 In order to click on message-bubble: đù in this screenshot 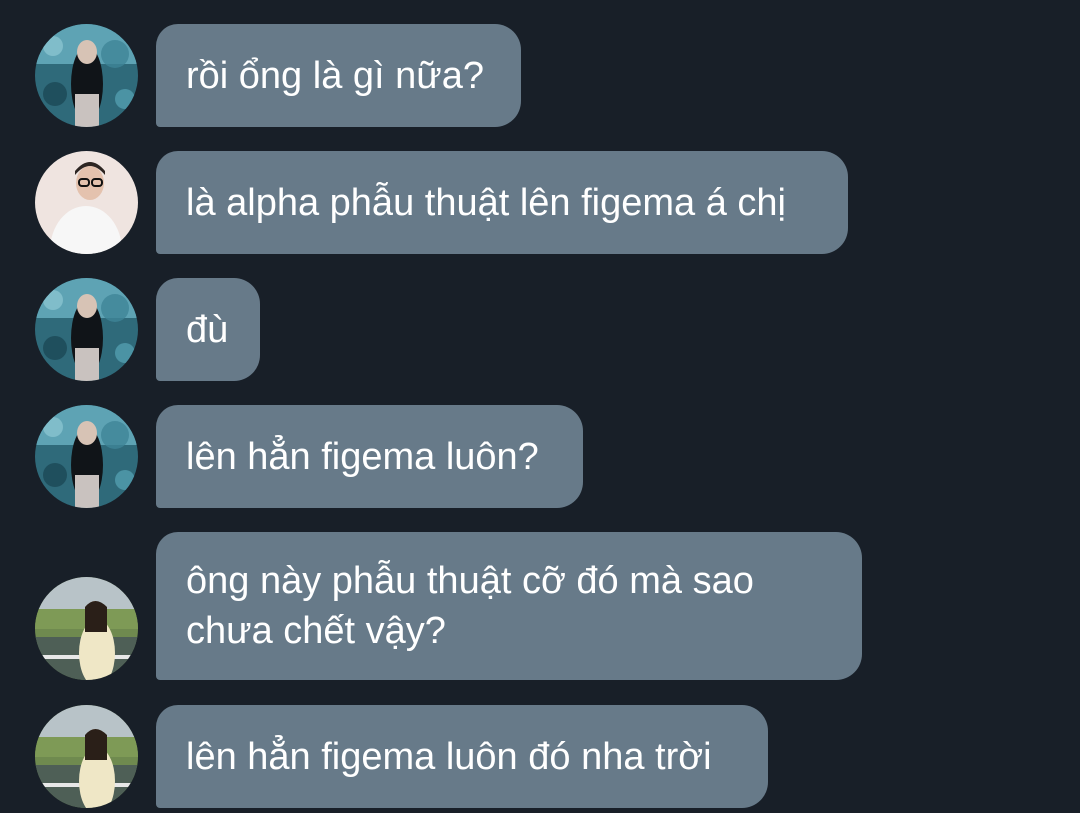, I will do `click(208, 329)`.